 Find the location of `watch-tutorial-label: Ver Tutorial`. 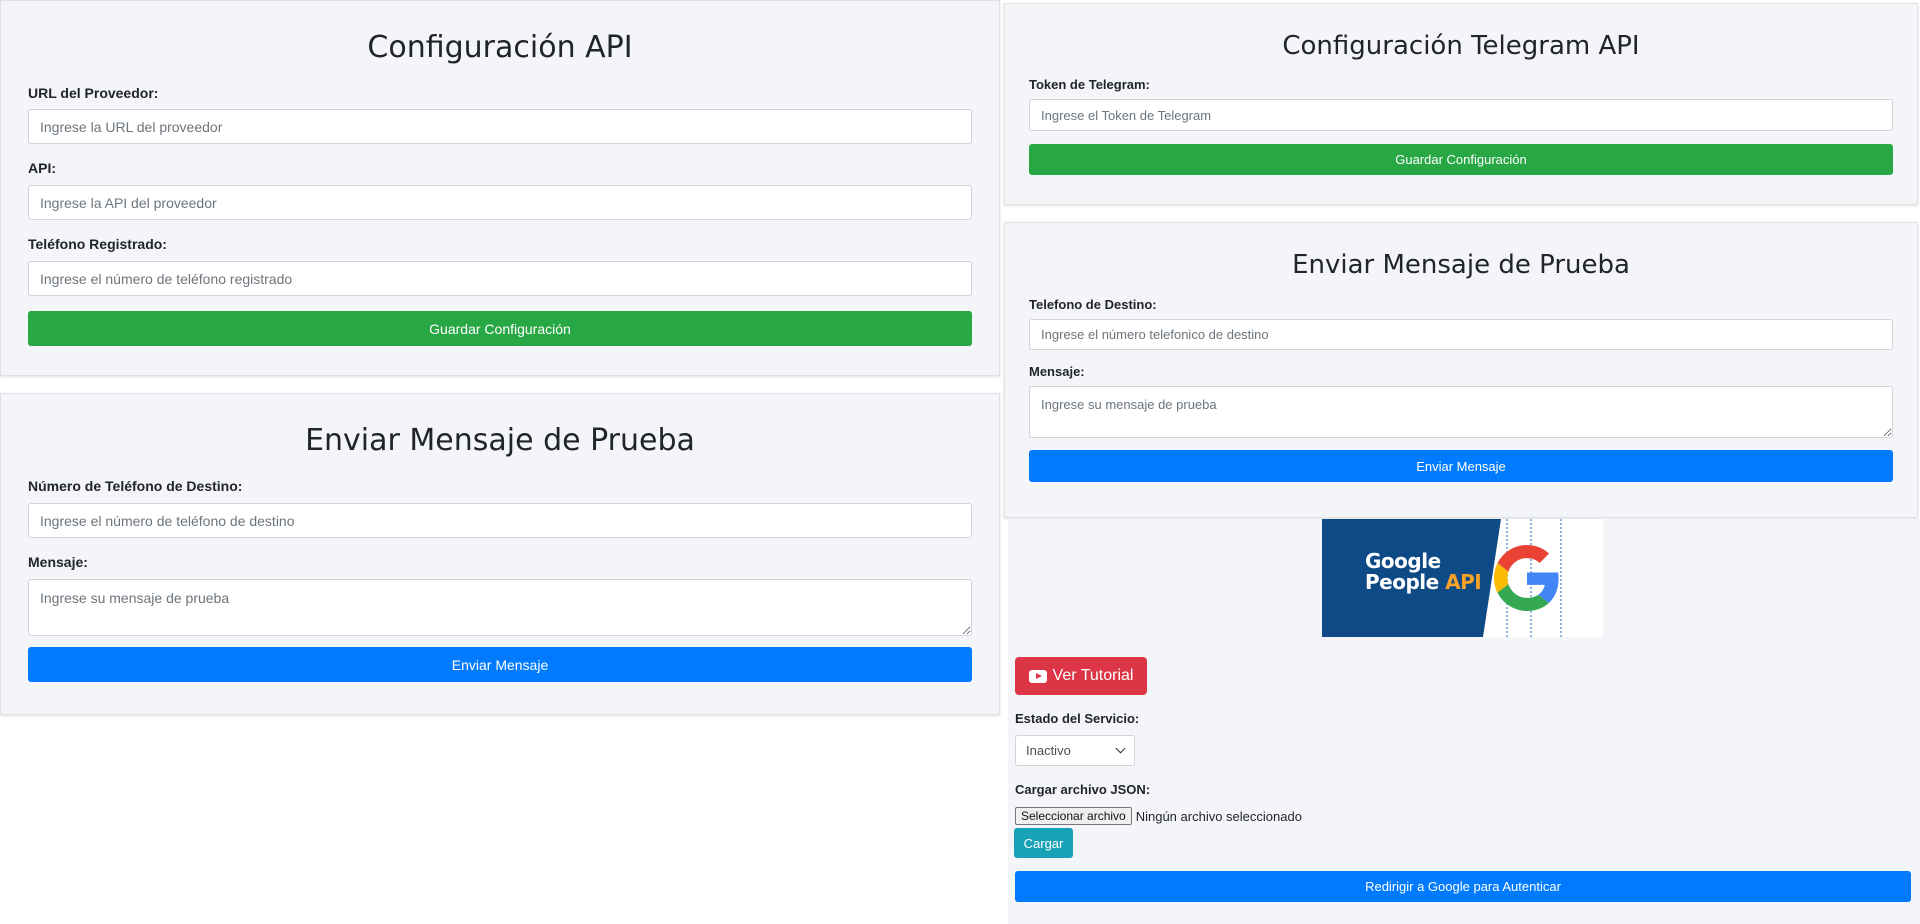

watch-tutorial-label: Ver Tutorial is located at coordinates (1093, 675).